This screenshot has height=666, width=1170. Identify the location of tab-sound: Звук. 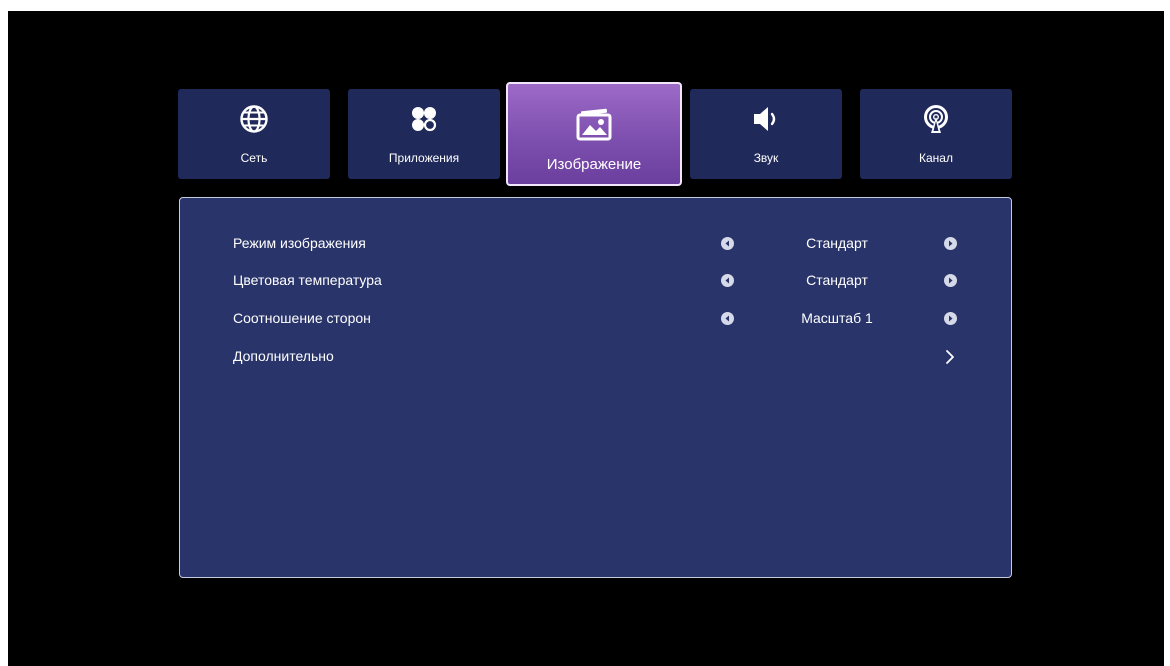
(766, 134).